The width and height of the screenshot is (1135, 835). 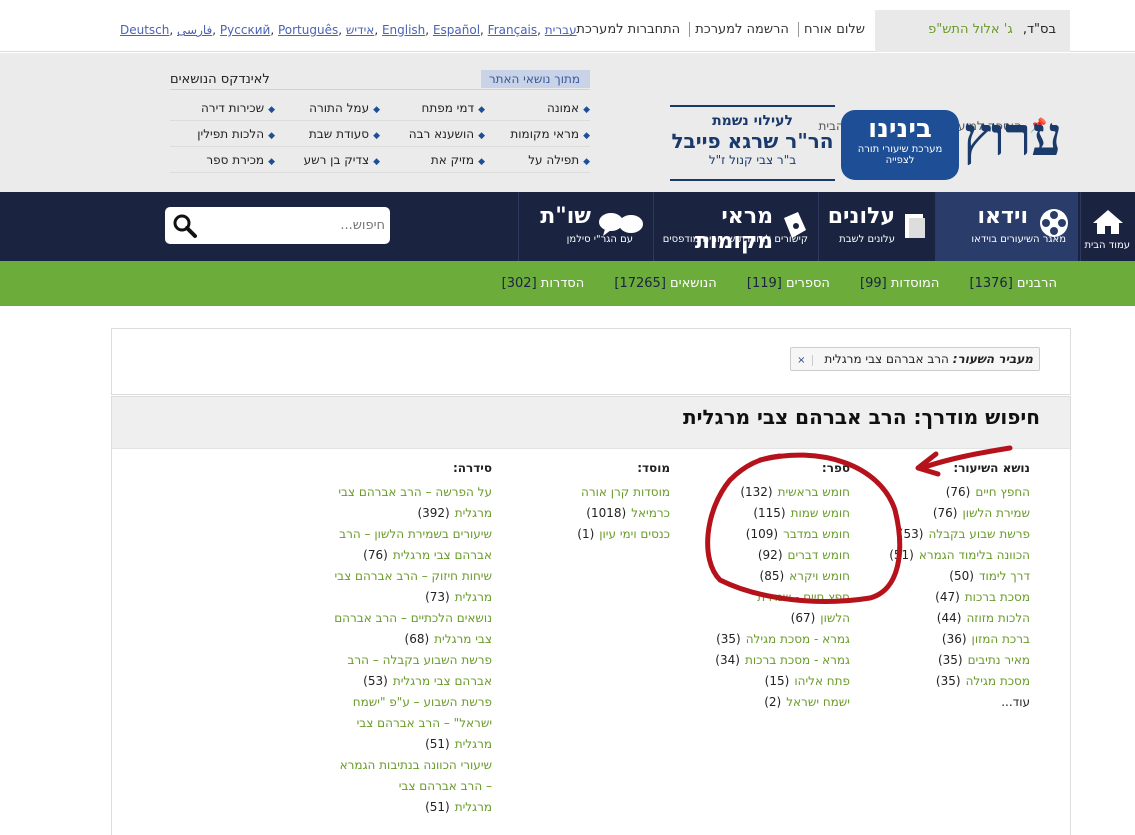 I want to click on facet-item: מאיר נתיבים (35), so click(x=959, y=660).